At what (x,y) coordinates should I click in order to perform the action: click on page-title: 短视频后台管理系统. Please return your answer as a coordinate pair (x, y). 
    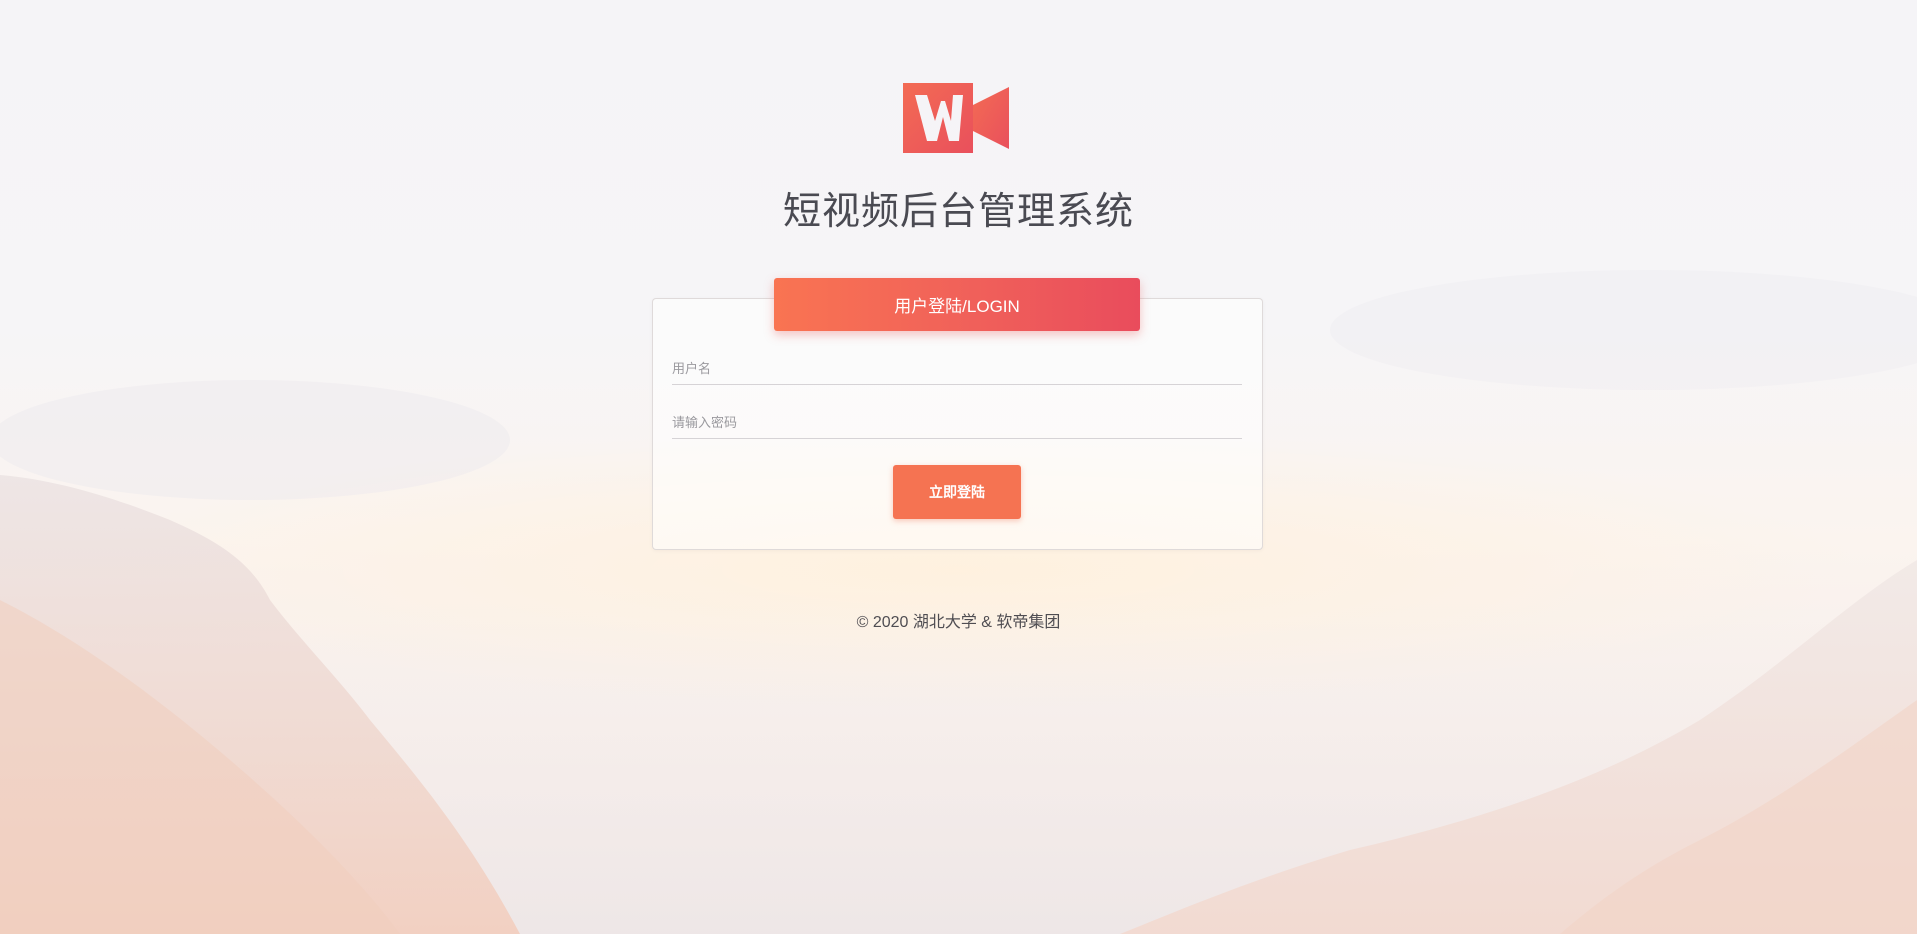
    Looking at the image, I should click on (958, 211).